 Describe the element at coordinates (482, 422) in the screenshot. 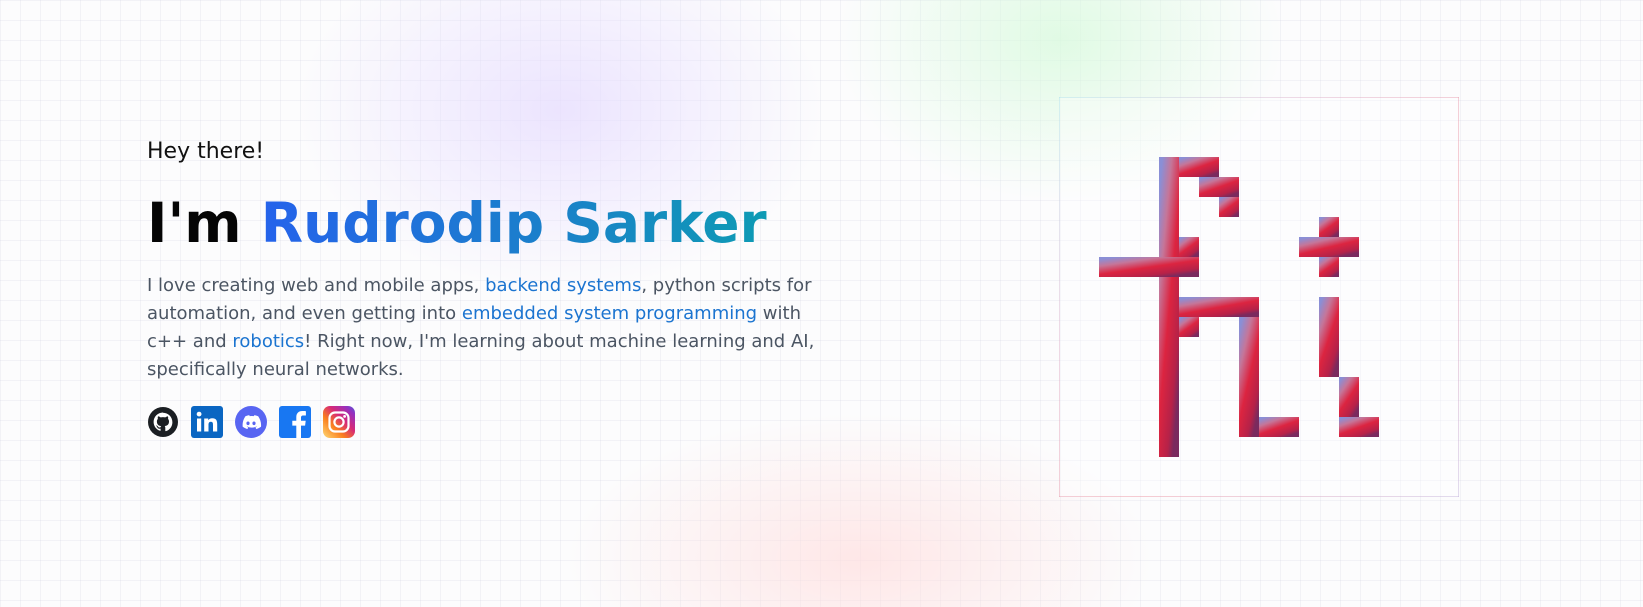

I see `social-links` at that location.